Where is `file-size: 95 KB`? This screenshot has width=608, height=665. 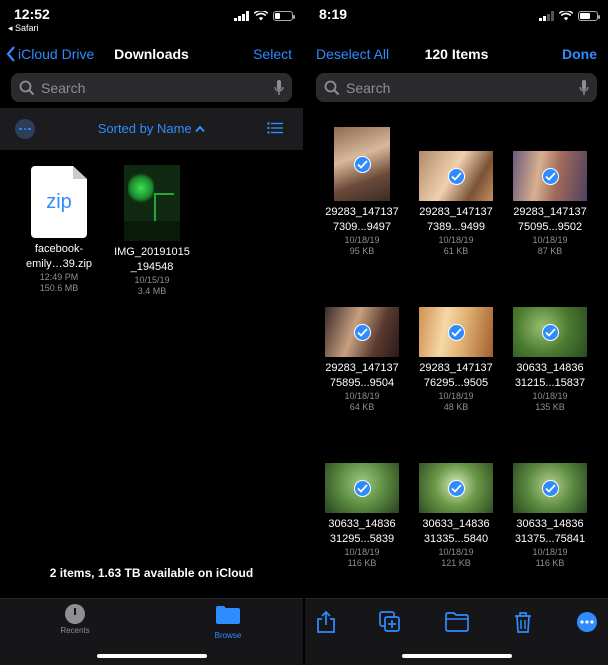
file-size: 95 KB is located at coordinates (362, 251).